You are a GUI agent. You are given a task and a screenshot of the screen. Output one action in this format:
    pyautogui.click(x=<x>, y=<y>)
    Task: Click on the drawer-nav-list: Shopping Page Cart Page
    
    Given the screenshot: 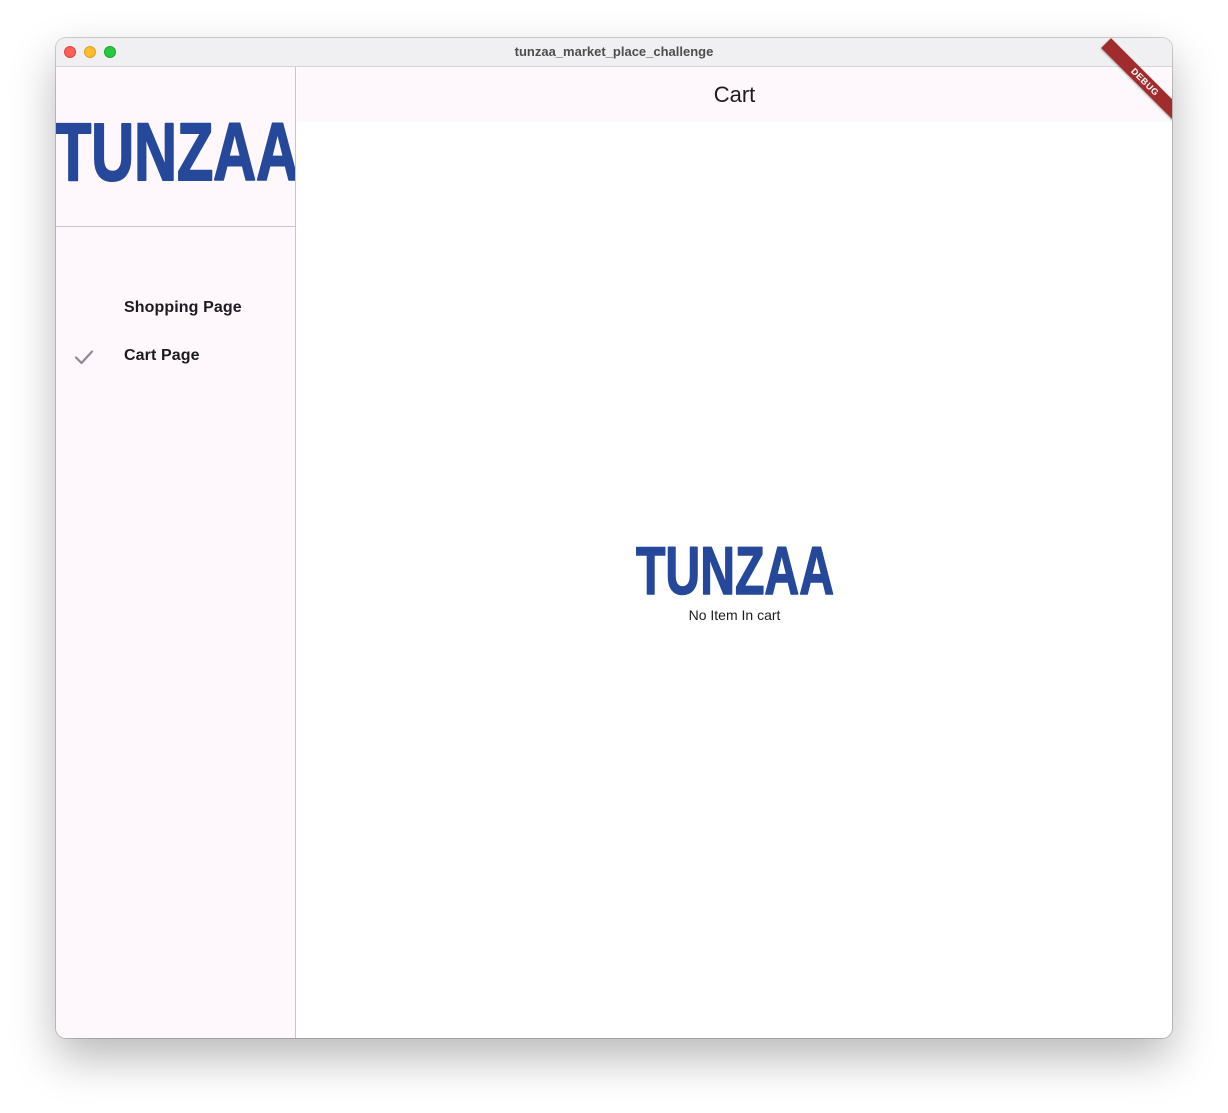 What is the action you would take?
    pyautogui.click(x=175, y=333)
    